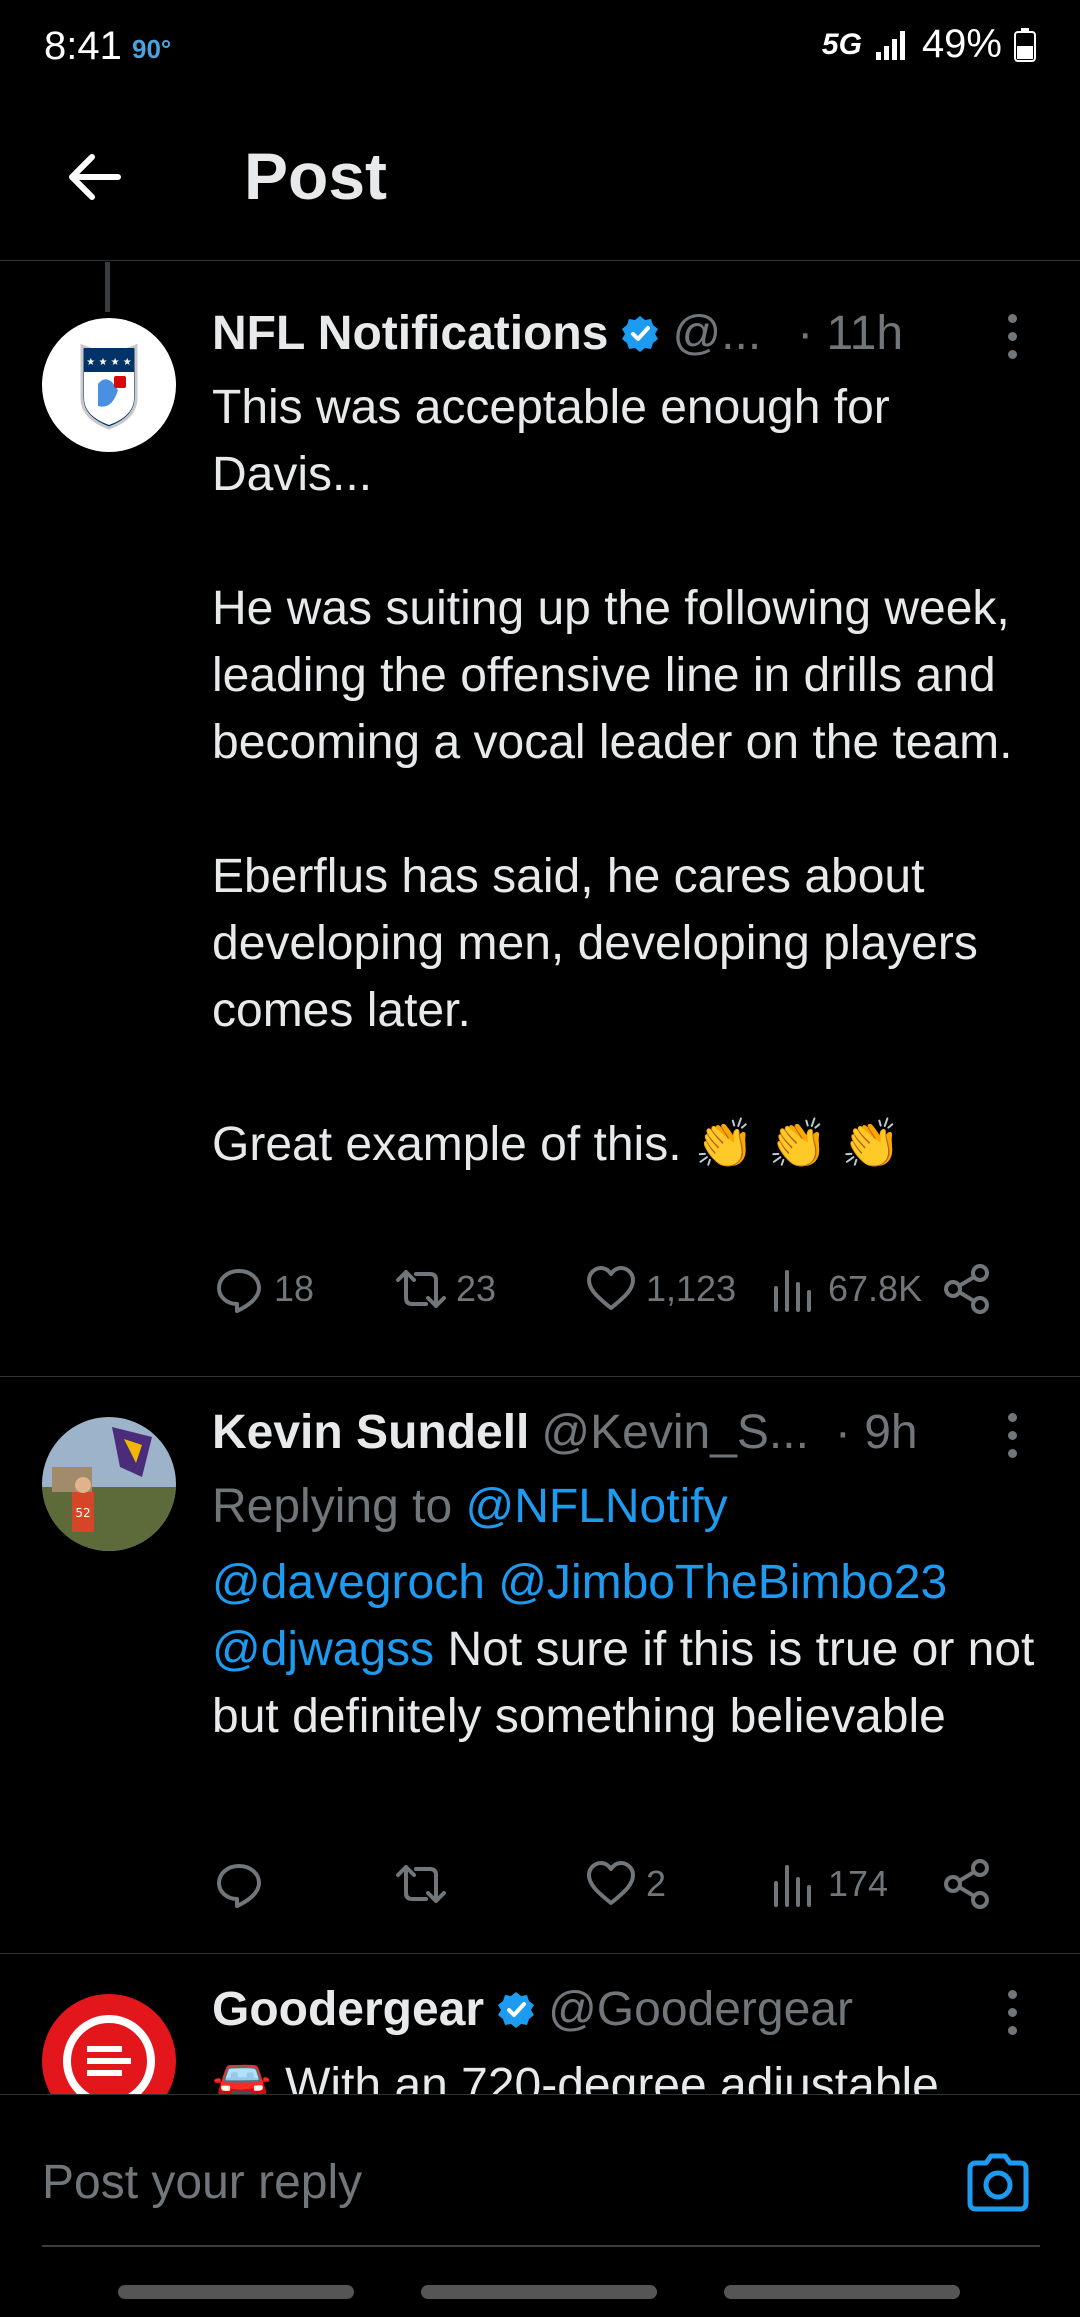  I want to click on mention-link: @djwagss, so click(323, 1649).